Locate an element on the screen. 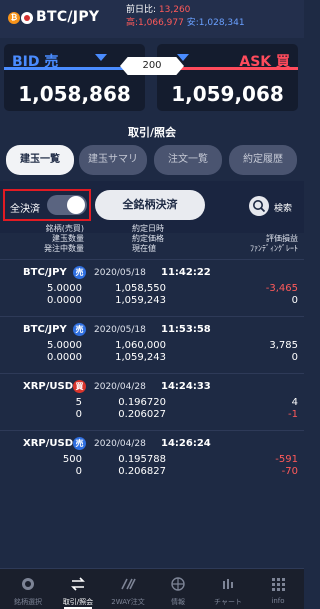 The height and width of the screenshot is (609, 320). nav-info: info is located at coordinates (278, 589).